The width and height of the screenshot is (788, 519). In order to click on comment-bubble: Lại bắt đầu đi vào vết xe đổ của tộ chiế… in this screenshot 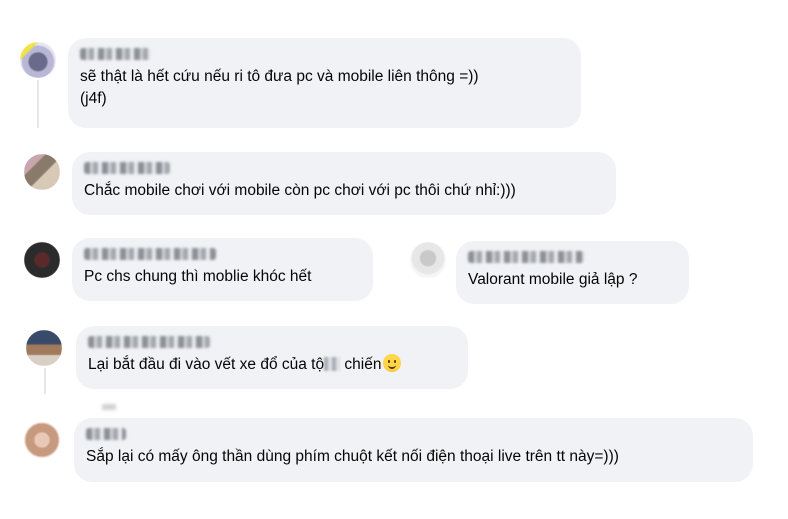, I will do `click(272, 357)`.